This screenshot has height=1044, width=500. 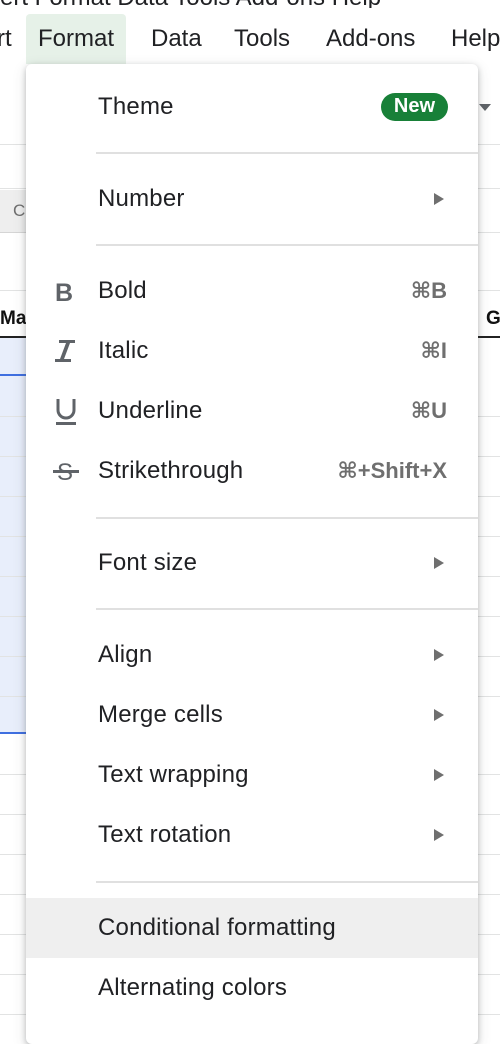 I want to click on menu-item-strikethrough: S Strikethrough ⌘+Shift+X, so click(x=252, y=471).